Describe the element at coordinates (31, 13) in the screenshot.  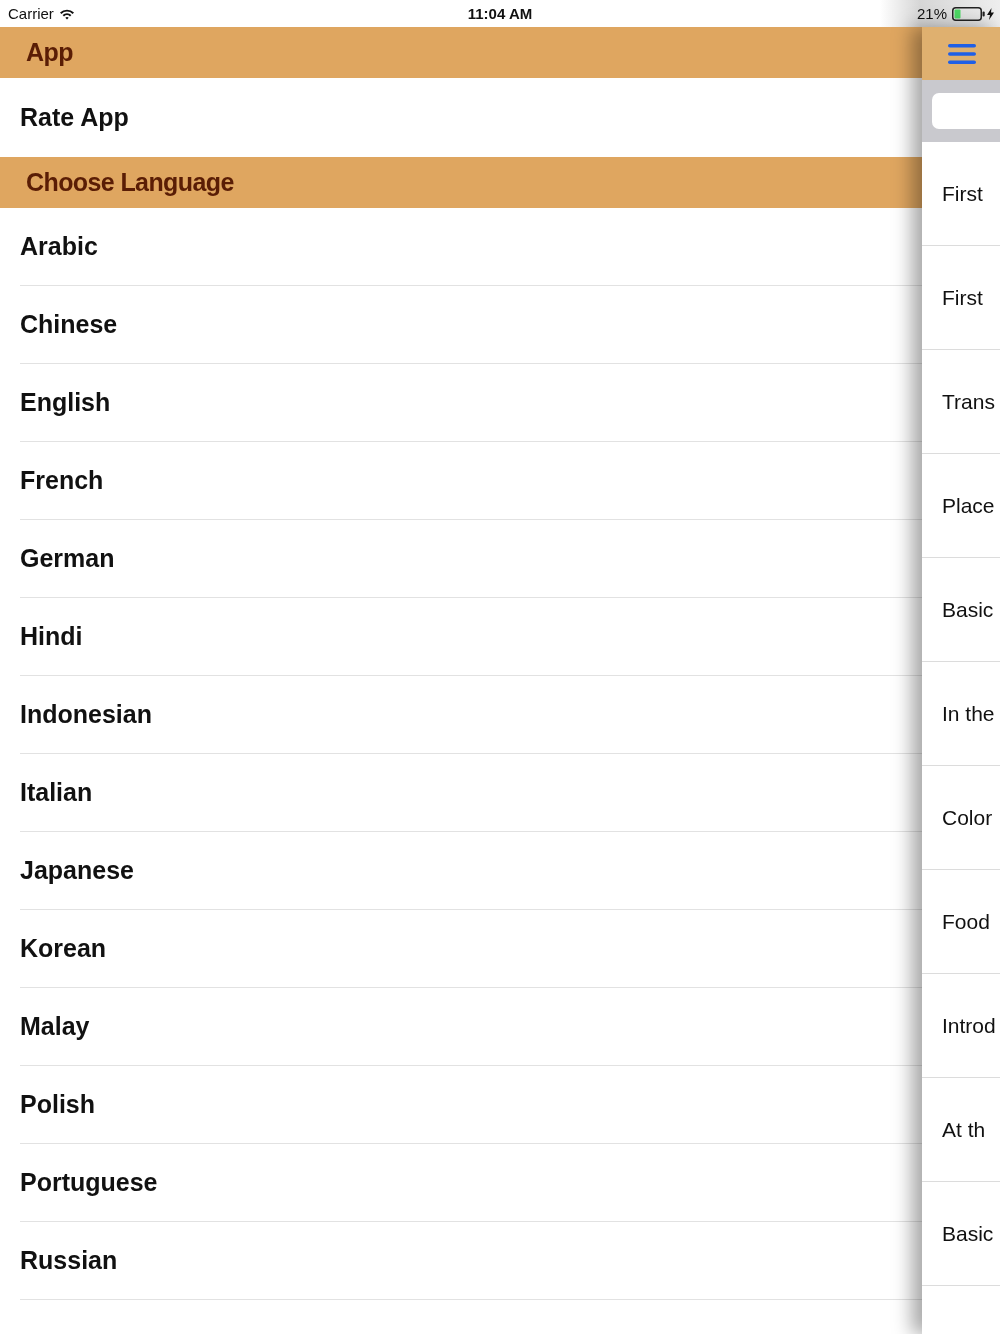
I see `carrier-label: Carrier` at that location.